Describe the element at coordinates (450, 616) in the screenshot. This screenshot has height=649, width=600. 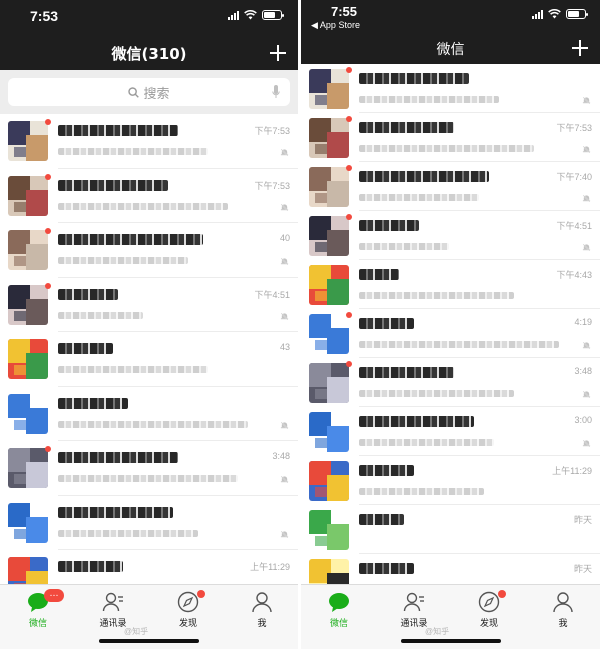
I see `tab-bar: 微信 通讯录 发现 我 @知乎` at that location.